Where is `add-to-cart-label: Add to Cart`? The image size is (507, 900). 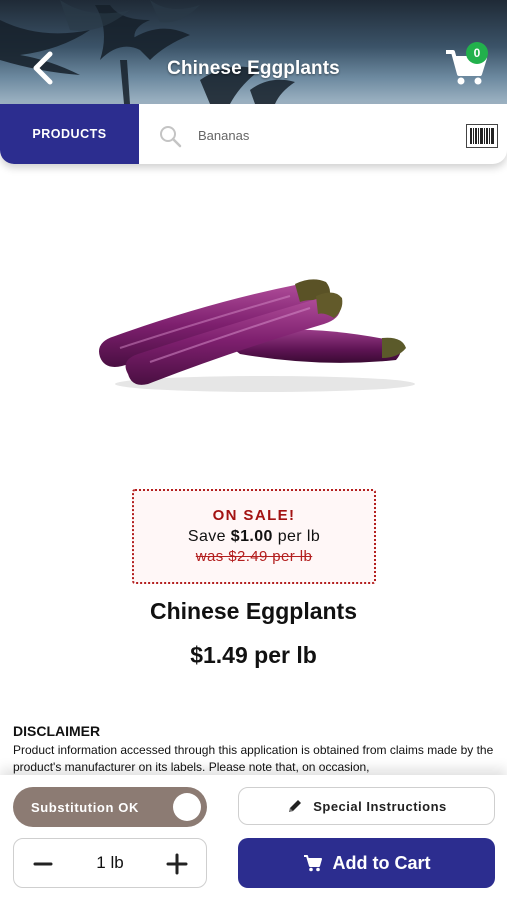
add-to-cart-label: Add to Cart is located at coordinates (381, 862).